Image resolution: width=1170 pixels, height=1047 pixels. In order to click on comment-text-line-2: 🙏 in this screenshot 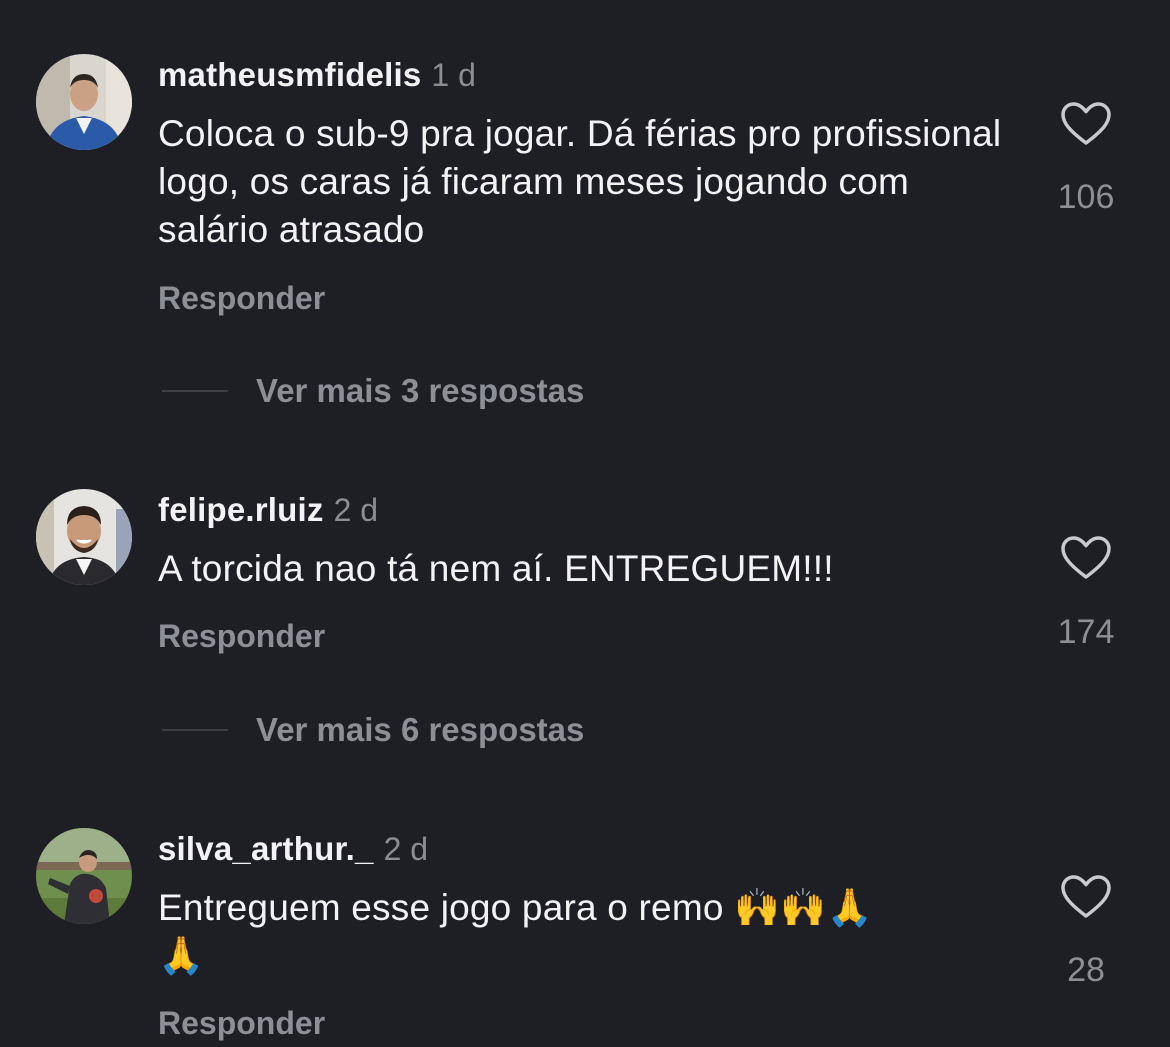, I will do `click(181, 955)`.